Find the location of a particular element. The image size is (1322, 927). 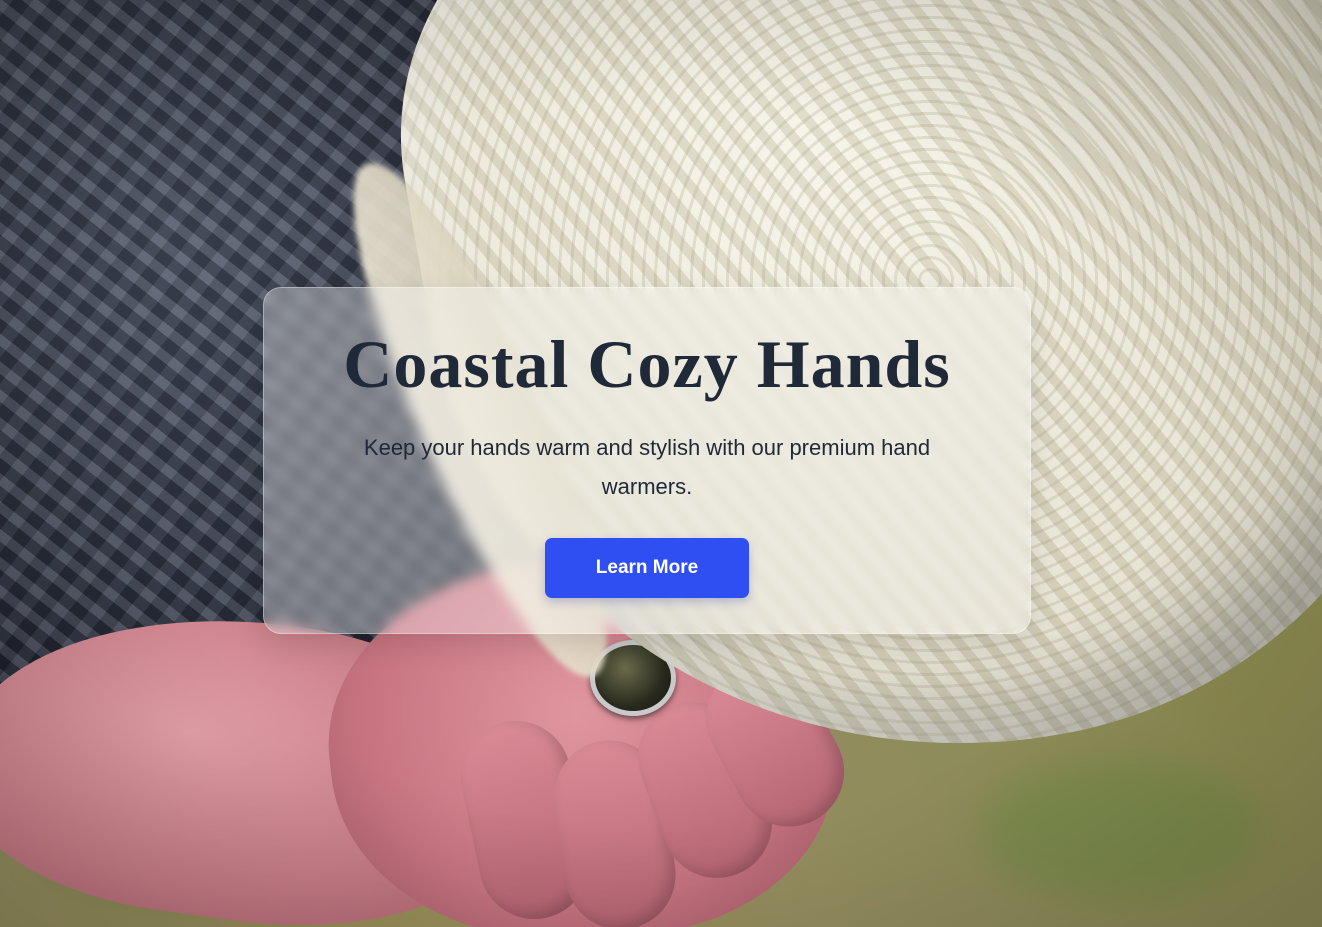

learn-more-button: Learn More is located at coordinates (647, 568).